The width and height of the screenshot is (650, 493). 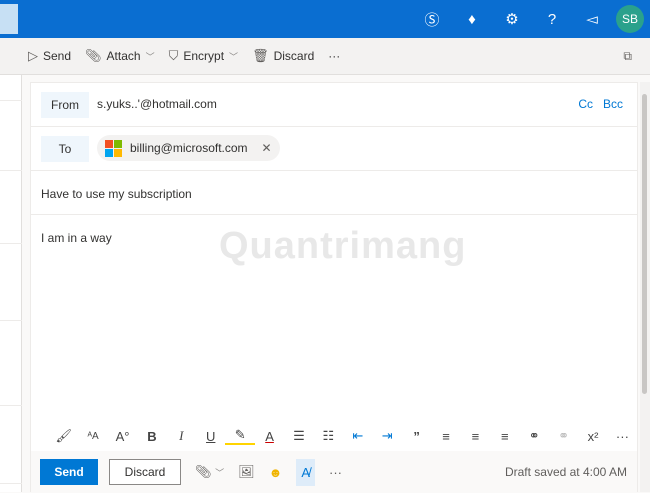 What do you see at coordinates (11, 283) in the screenshot?
I see `message-list-edge` at bounding box center [11, 283].